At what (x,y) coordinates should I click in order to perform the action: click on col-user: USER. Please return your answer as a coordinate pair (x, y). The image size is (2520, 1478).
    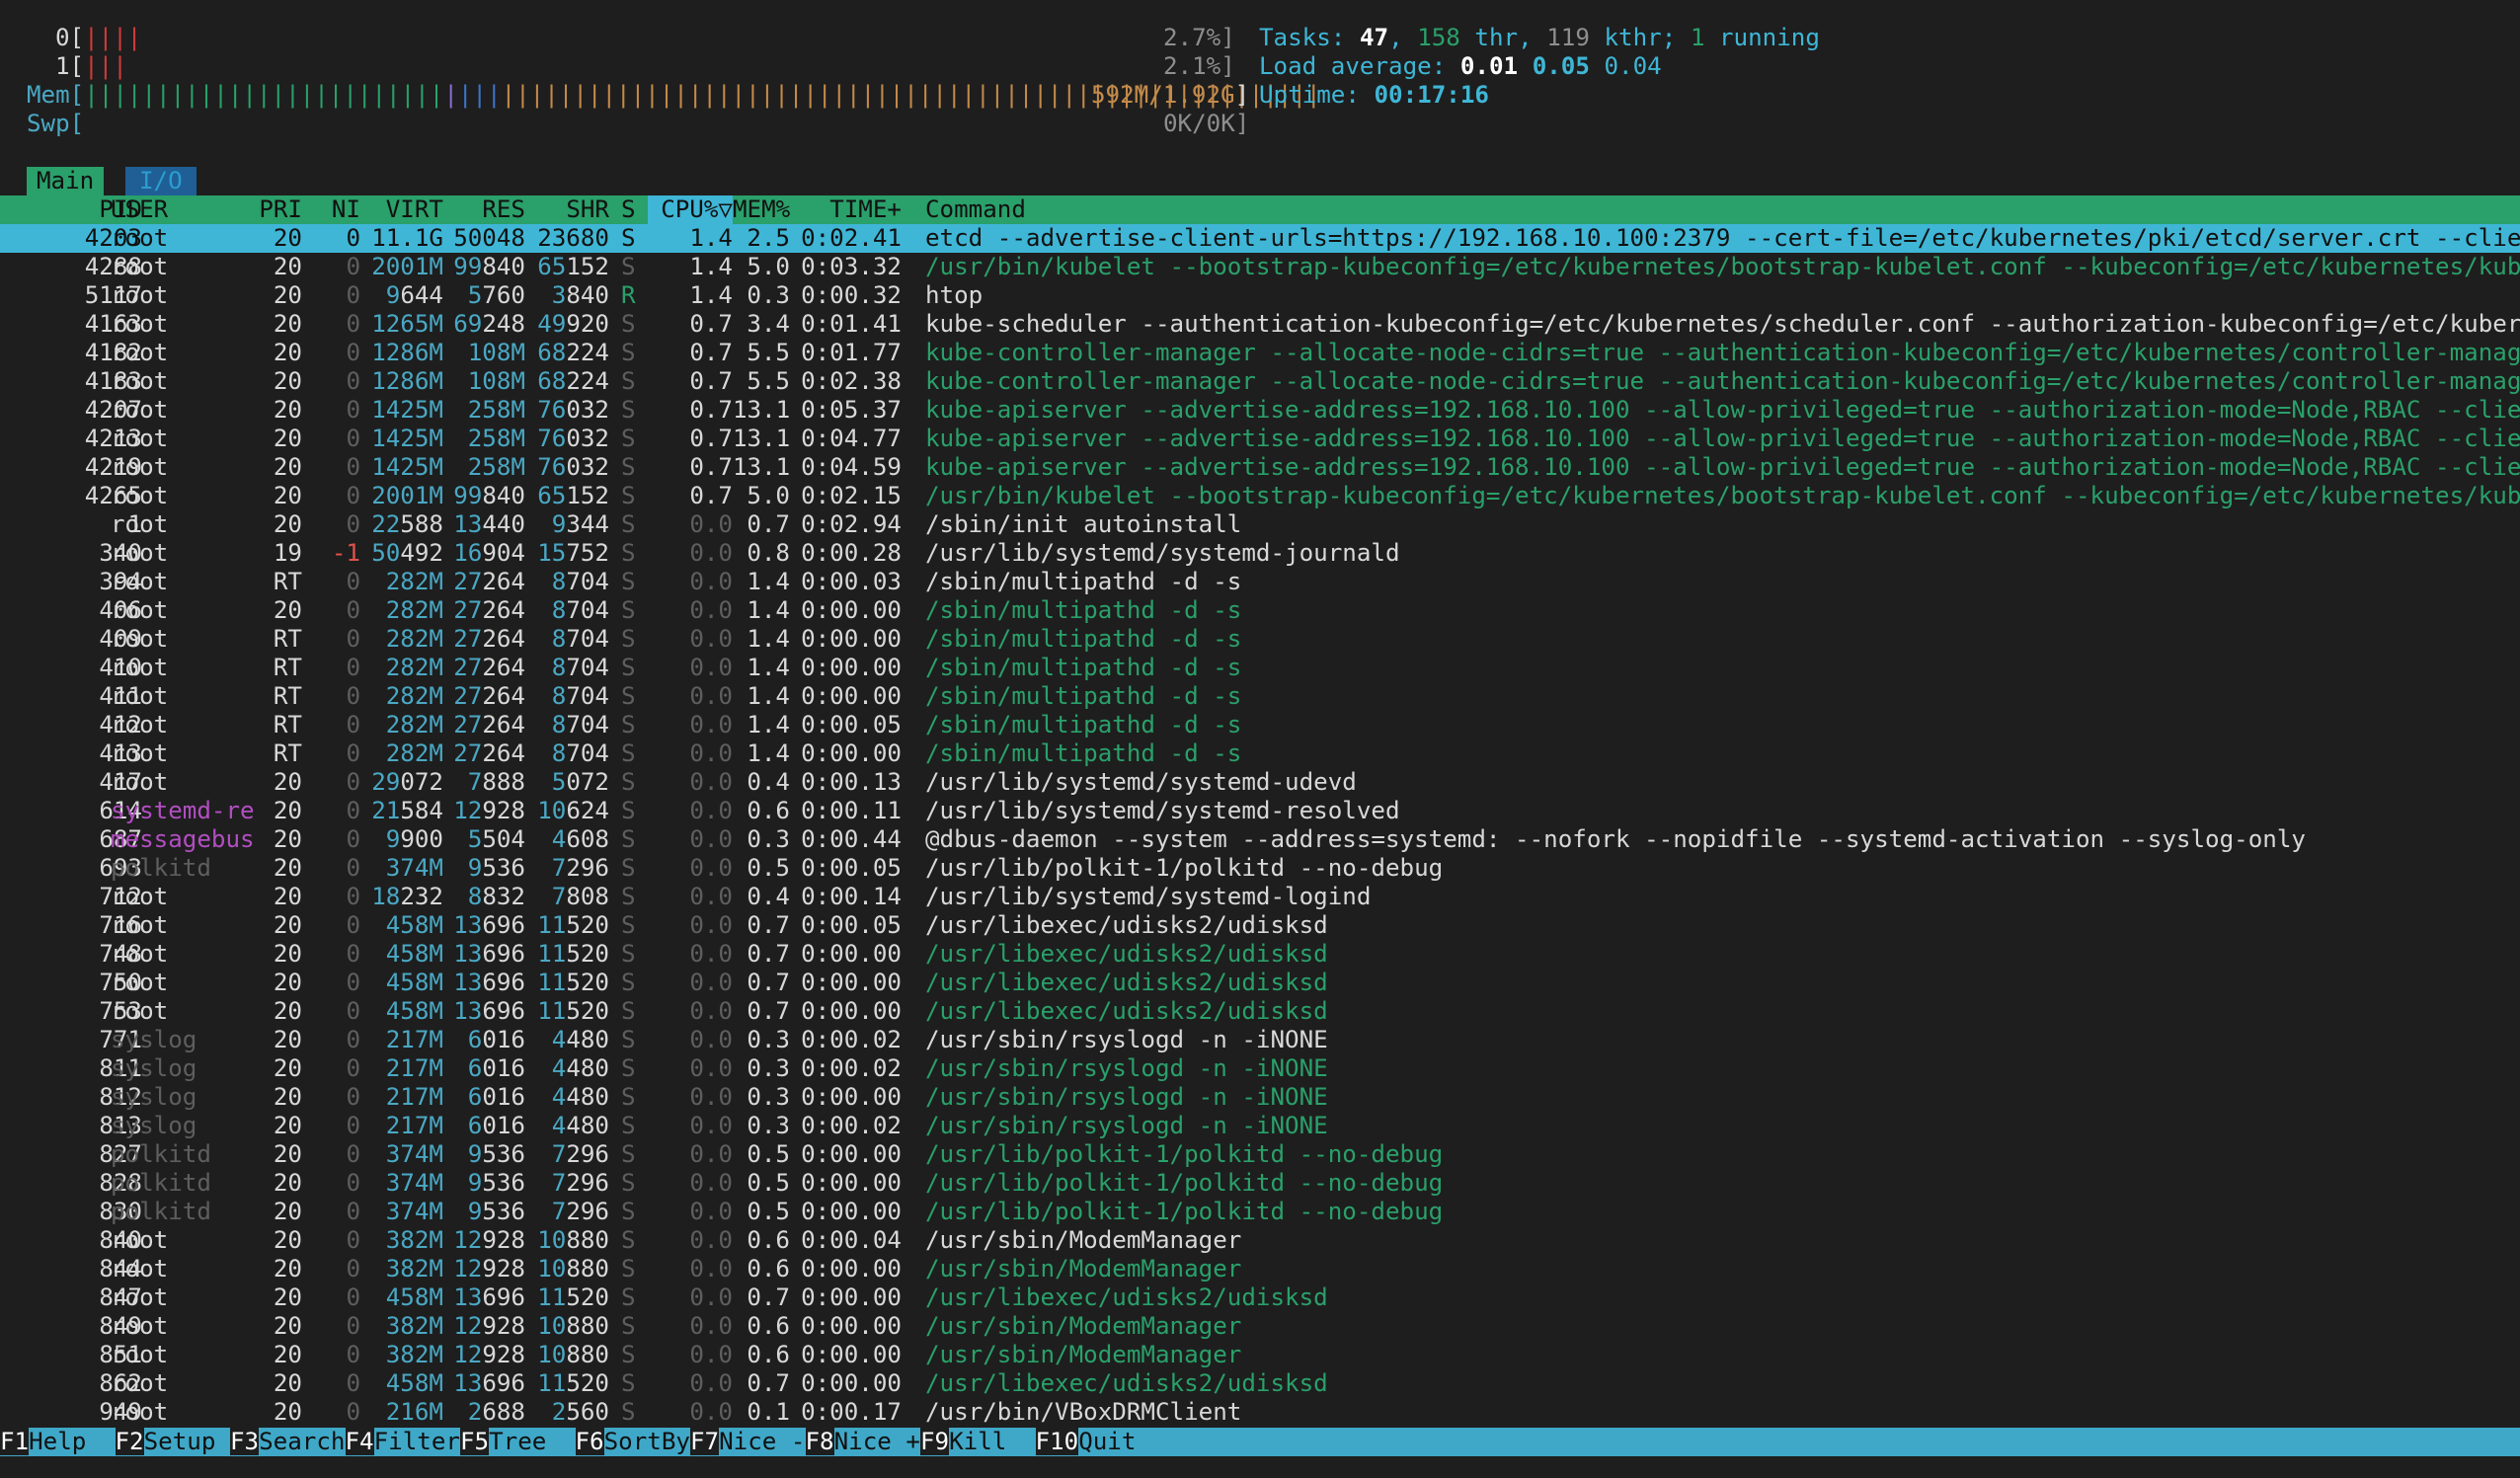
    Looking at the image, I should click on (139, 209).